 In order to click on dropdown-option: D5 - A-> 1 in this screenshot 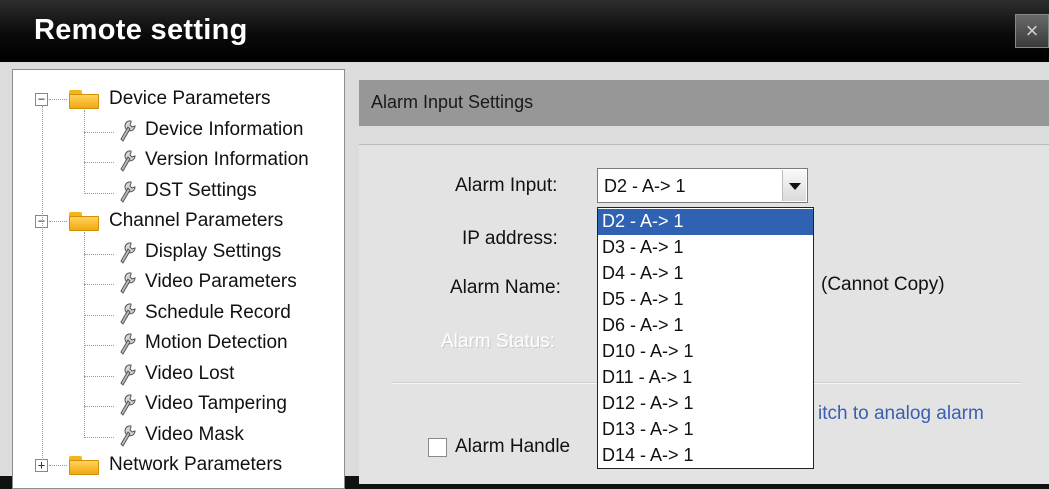, I will do `click(705, 300)`.